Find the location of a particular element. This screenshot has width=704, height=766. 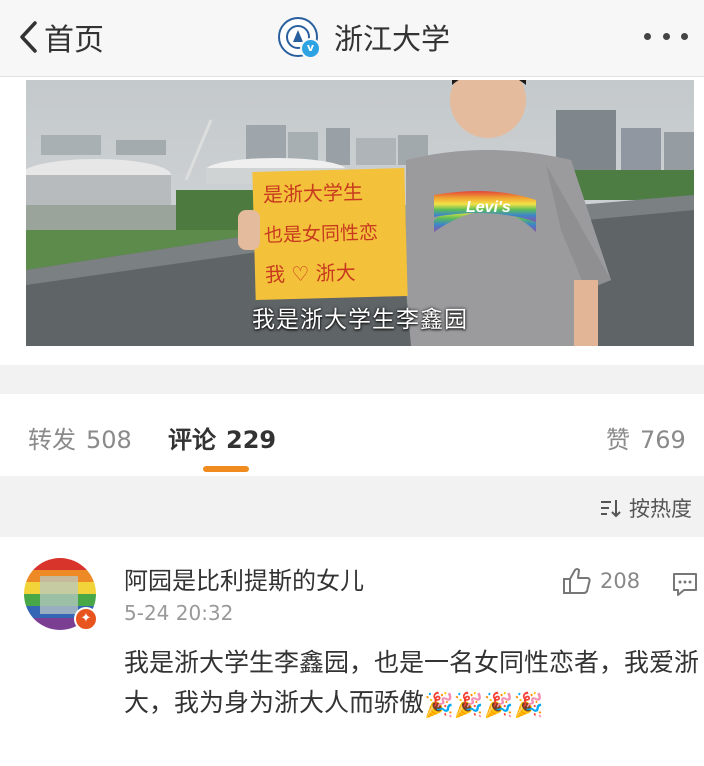

section-divider is located at coordinates (352, 379).